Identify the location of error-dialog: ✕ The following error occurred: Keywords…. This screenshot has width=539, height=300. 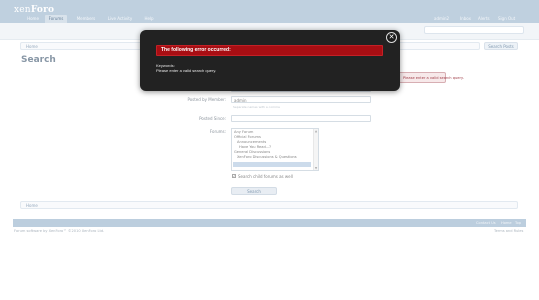
(270, 60).